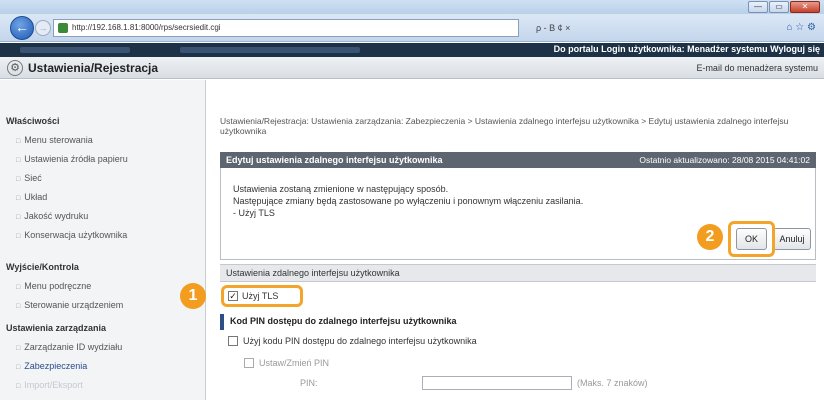 The width and height of the screenshot is (824, 400). I want to click on set-pin-label: Ustaw/Zmień PIN, so click(294, 363).